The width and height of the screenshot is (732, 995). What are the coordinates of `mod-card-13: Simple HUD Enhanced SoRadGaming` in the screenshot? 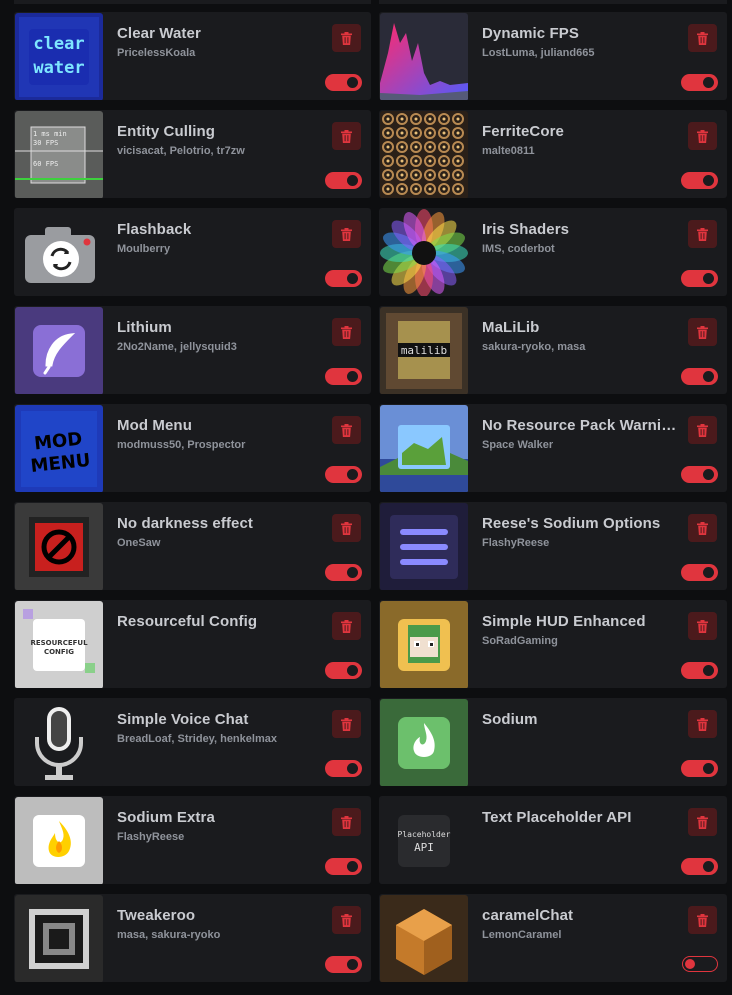 It's located at (553, 644).